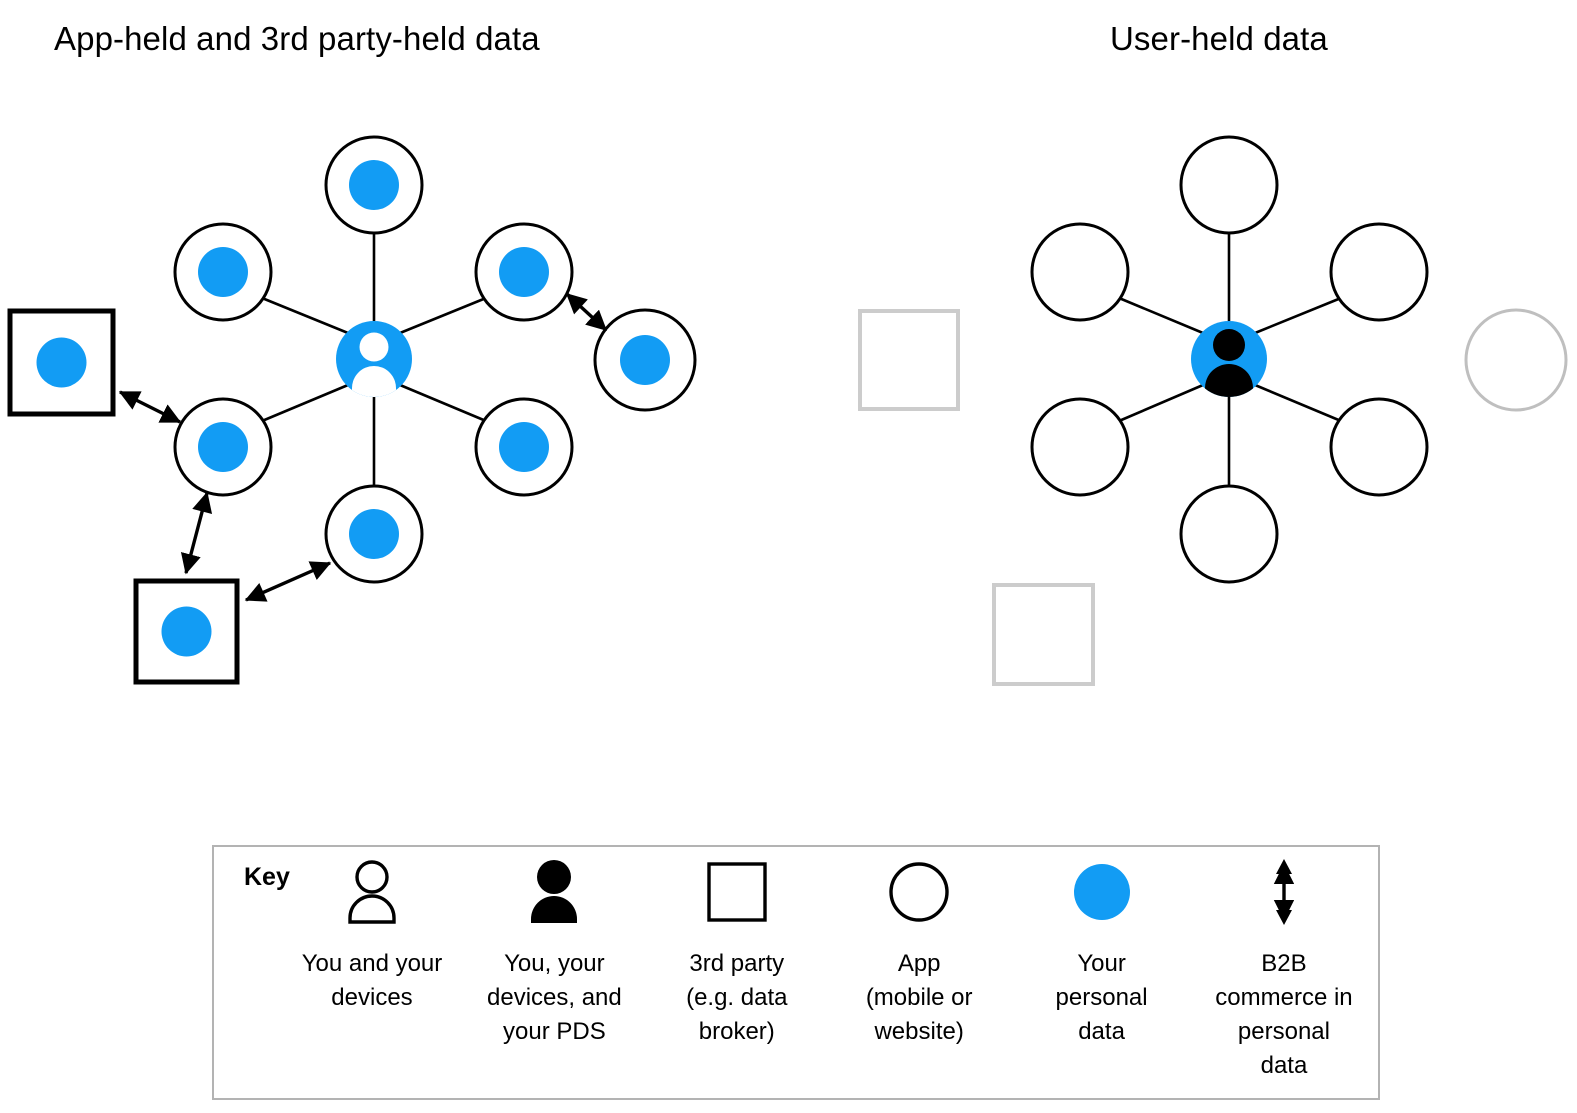  Describe the element at coordinates (196, 533) in the screenshot. I see `b2b-arrow-lowerleft-to-thirdpartybottom` at that location.